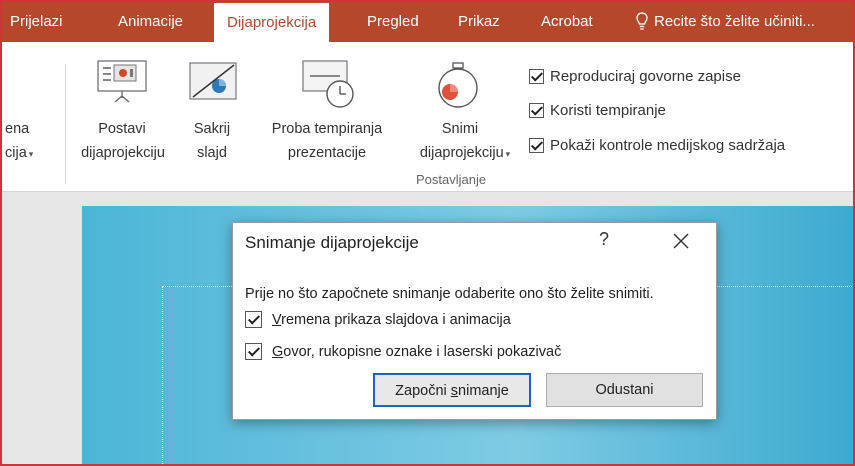 The width and height of the screenshot is (855, 466). What do you see at coordinates (19, 153) in the screenshot?
I see `cut-off-label-line2: cija ▾` at bounding box center [19, 153].